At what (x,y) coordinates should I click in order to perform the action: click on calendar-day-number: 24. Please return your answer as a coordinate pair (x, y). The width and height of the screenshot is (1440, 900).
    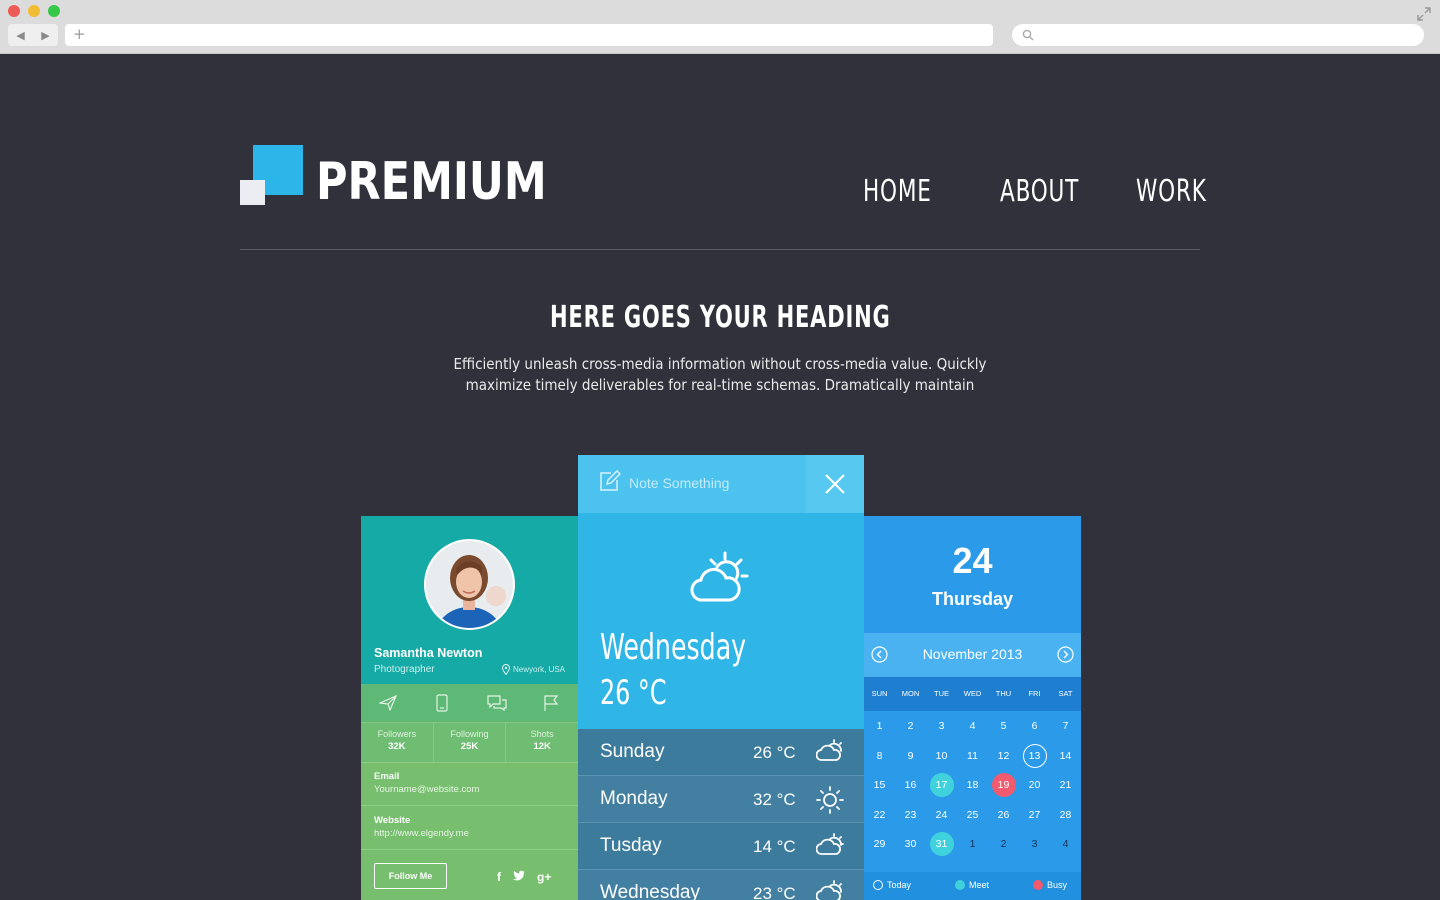
    Looking at the image, I should click on (941, 814).